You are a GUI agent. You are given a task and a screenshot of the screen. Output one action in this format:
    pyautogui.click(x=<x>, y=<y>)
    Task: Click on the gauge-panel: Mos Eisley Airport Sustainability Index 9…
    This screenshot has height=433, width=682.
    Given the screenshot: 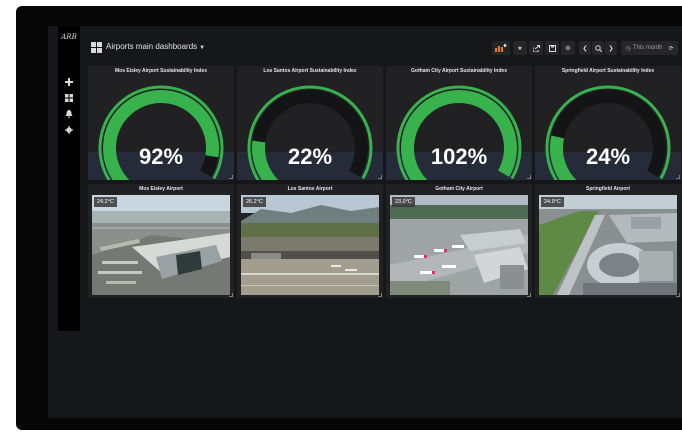 What is the action you would take?
    pyautogui.click(x=161, y=123)
    